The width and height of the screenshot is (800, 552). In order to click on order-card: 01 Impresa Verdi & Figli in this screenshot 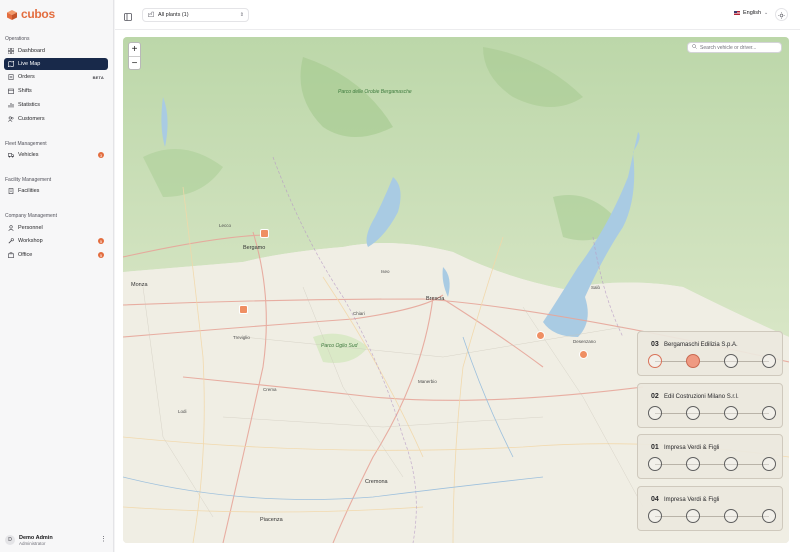, I will do `click(710, 456)`.